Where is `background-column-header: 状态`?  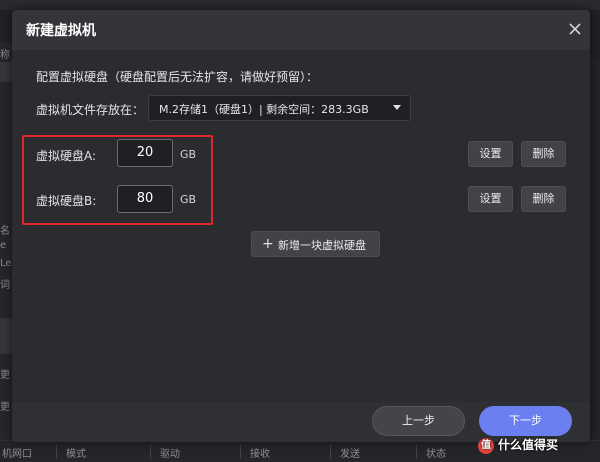 background-column-header: 状态 is located at coordinates (436, 454).